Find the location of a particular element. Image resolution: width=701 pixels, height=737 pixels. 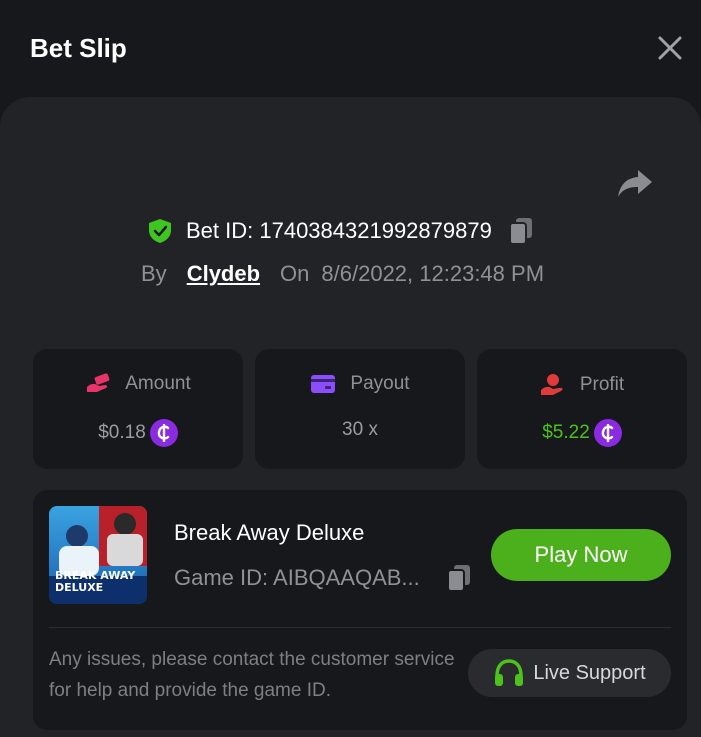

amount-header: Amount is located at coordinates (138, 384).